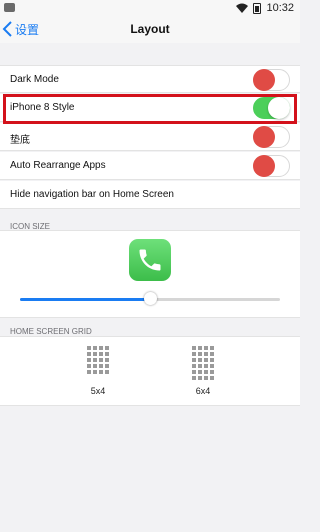  What do you see at coordinates (20, 140) in the screenshot?
I see `setting-label: 垫底` at bounding box center [20, 140].